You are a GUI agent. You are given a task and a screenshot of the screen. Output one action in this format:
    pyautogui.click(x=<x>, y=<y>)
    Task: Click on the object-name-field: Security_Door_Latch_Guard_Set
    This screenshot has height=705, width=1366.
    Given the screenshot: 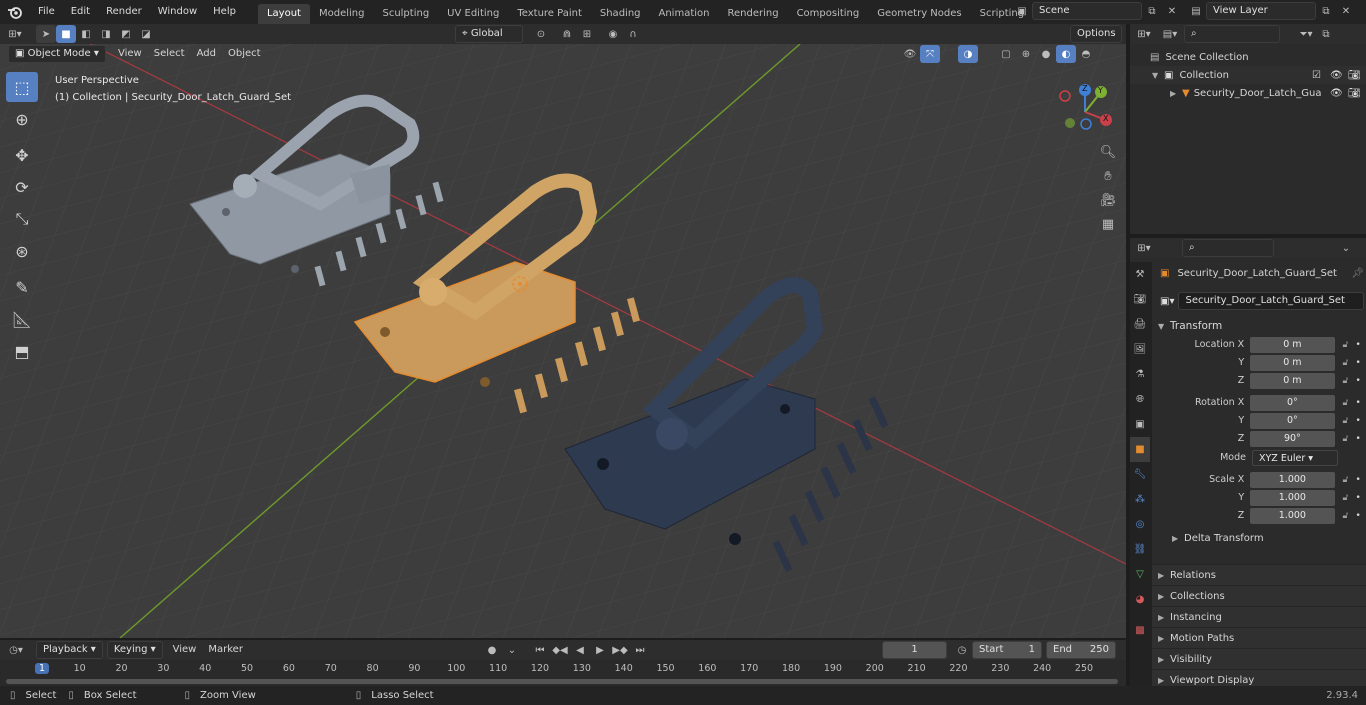 What is the action you would take?
    pyautogui.click(x=1271, y=301)
    